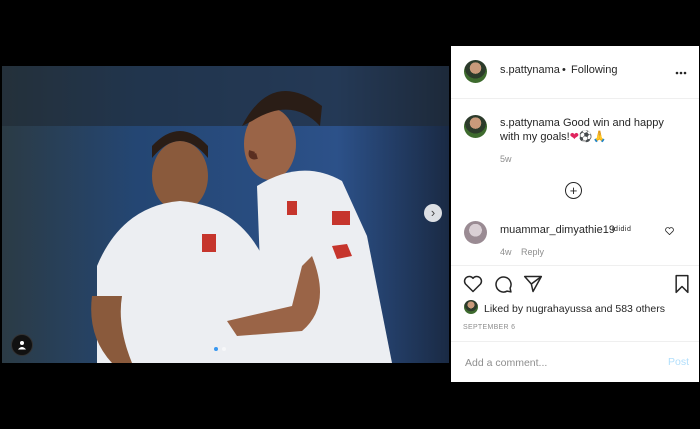 Image resolution: width=700 pixels, height=429 pixels. What do you see at coordinates (678, 362) in the screenshot?
I see `post-comment-button: Post` at bounding box center [678, 362].